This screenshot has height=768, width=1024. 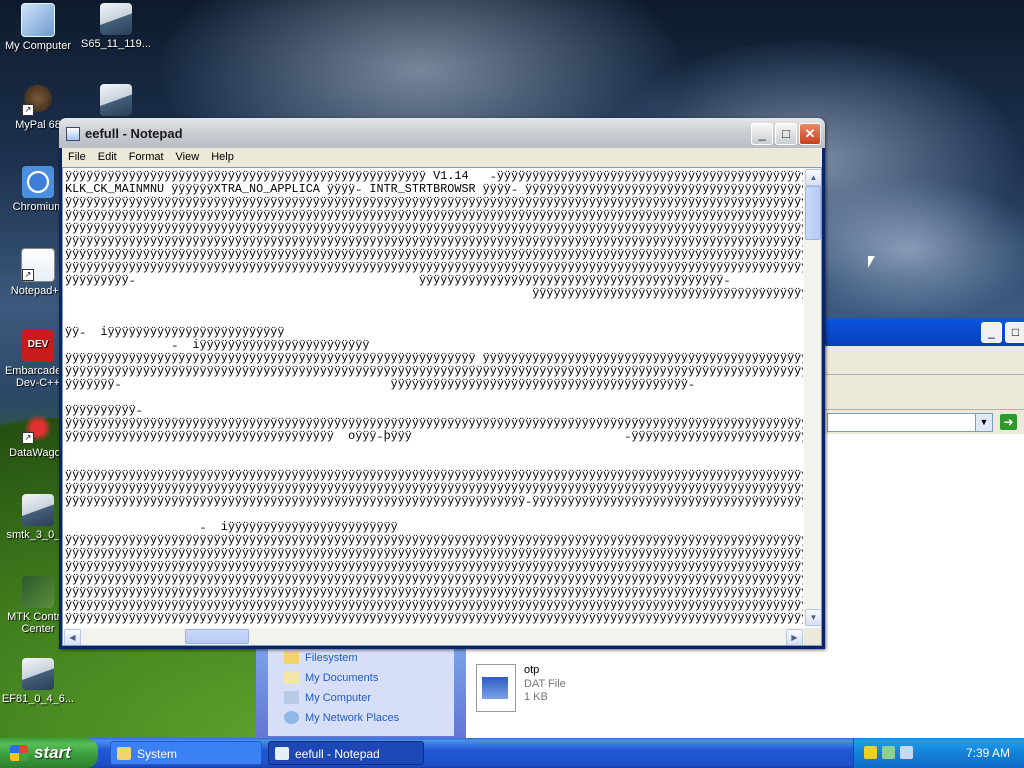 What do you see at coordinates (870, 752) in the screenshot?
I see `security-shield-icon` at bounding box center [870, 752].